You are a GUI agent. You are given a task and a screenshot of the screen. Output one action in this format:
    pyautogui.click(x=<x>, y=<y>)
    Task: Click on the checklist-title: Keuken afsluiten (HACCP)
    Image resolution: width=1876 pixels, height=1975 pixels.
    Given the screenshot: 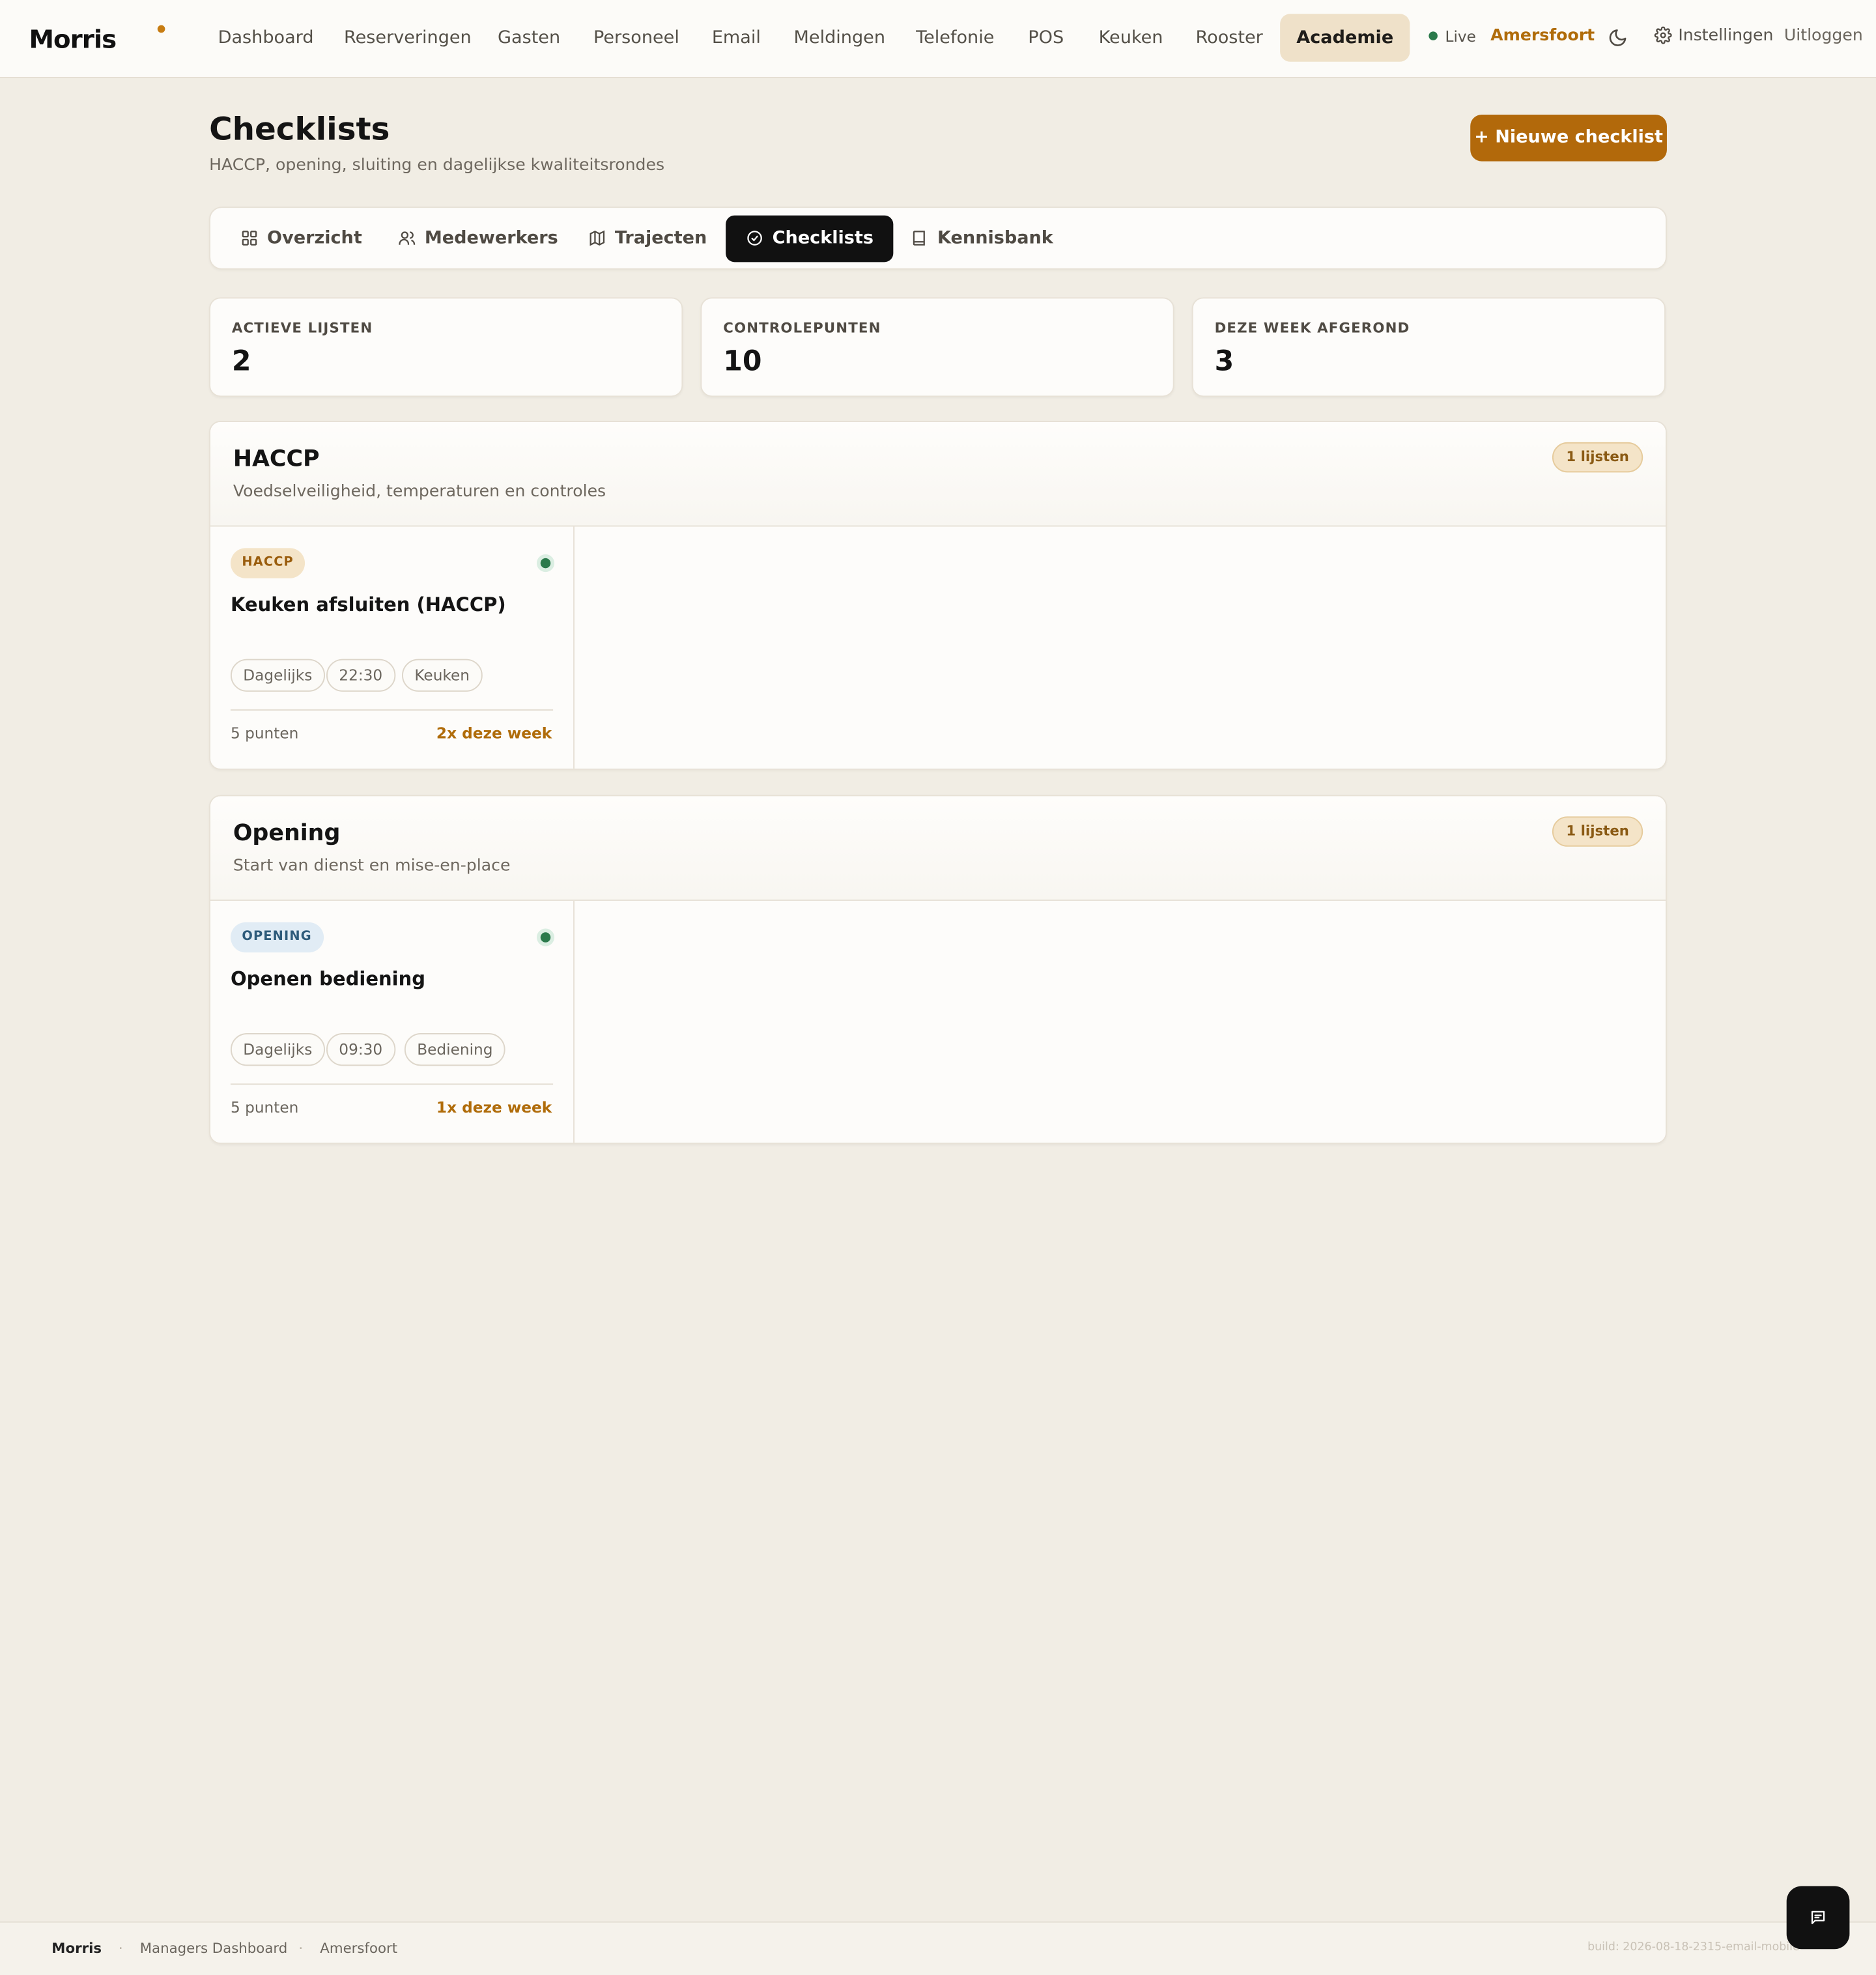 What is the action you would take?
    pyautogui.click(x=368, y=604)
    